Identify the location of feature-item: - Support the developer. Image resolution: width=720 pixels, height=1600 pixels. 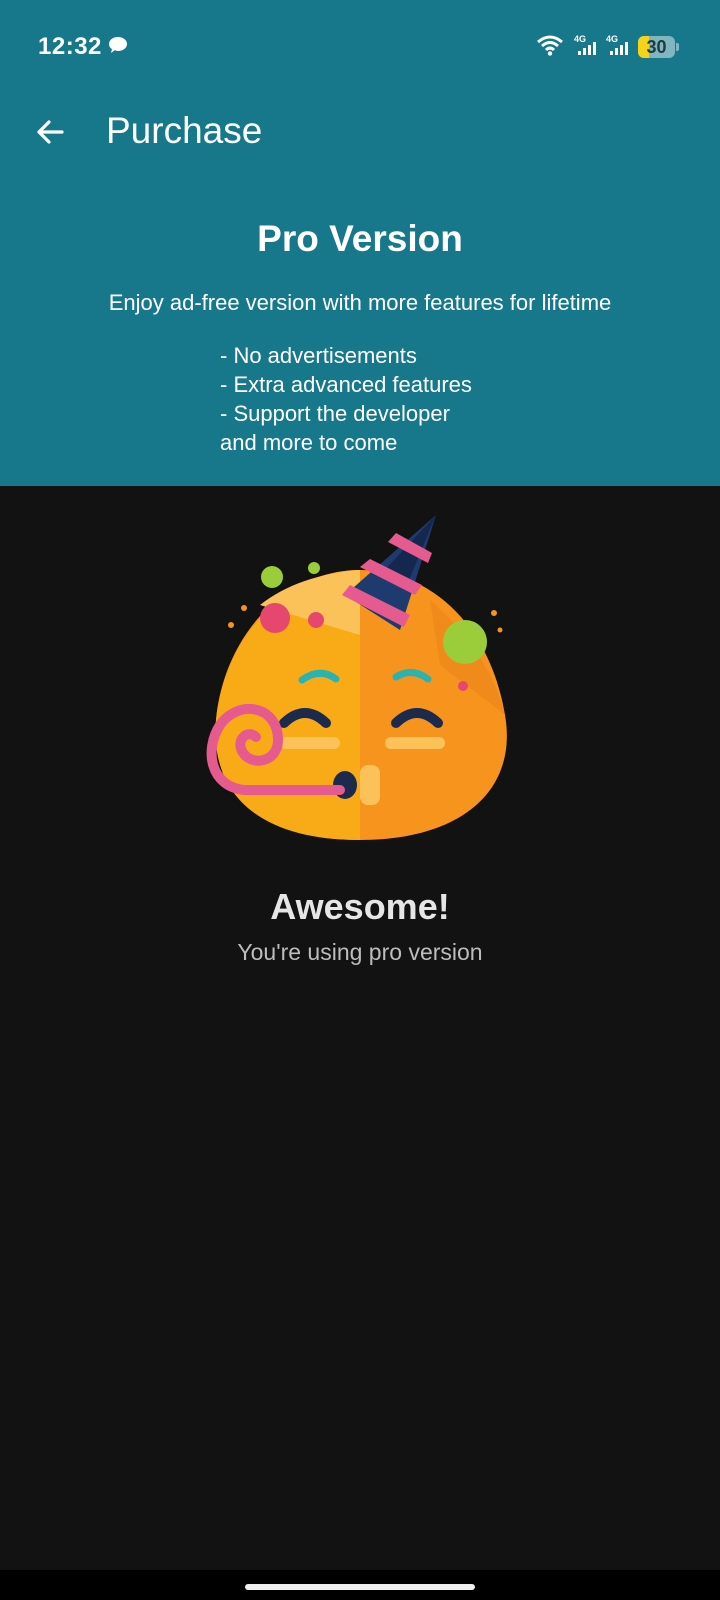
(335, 413).